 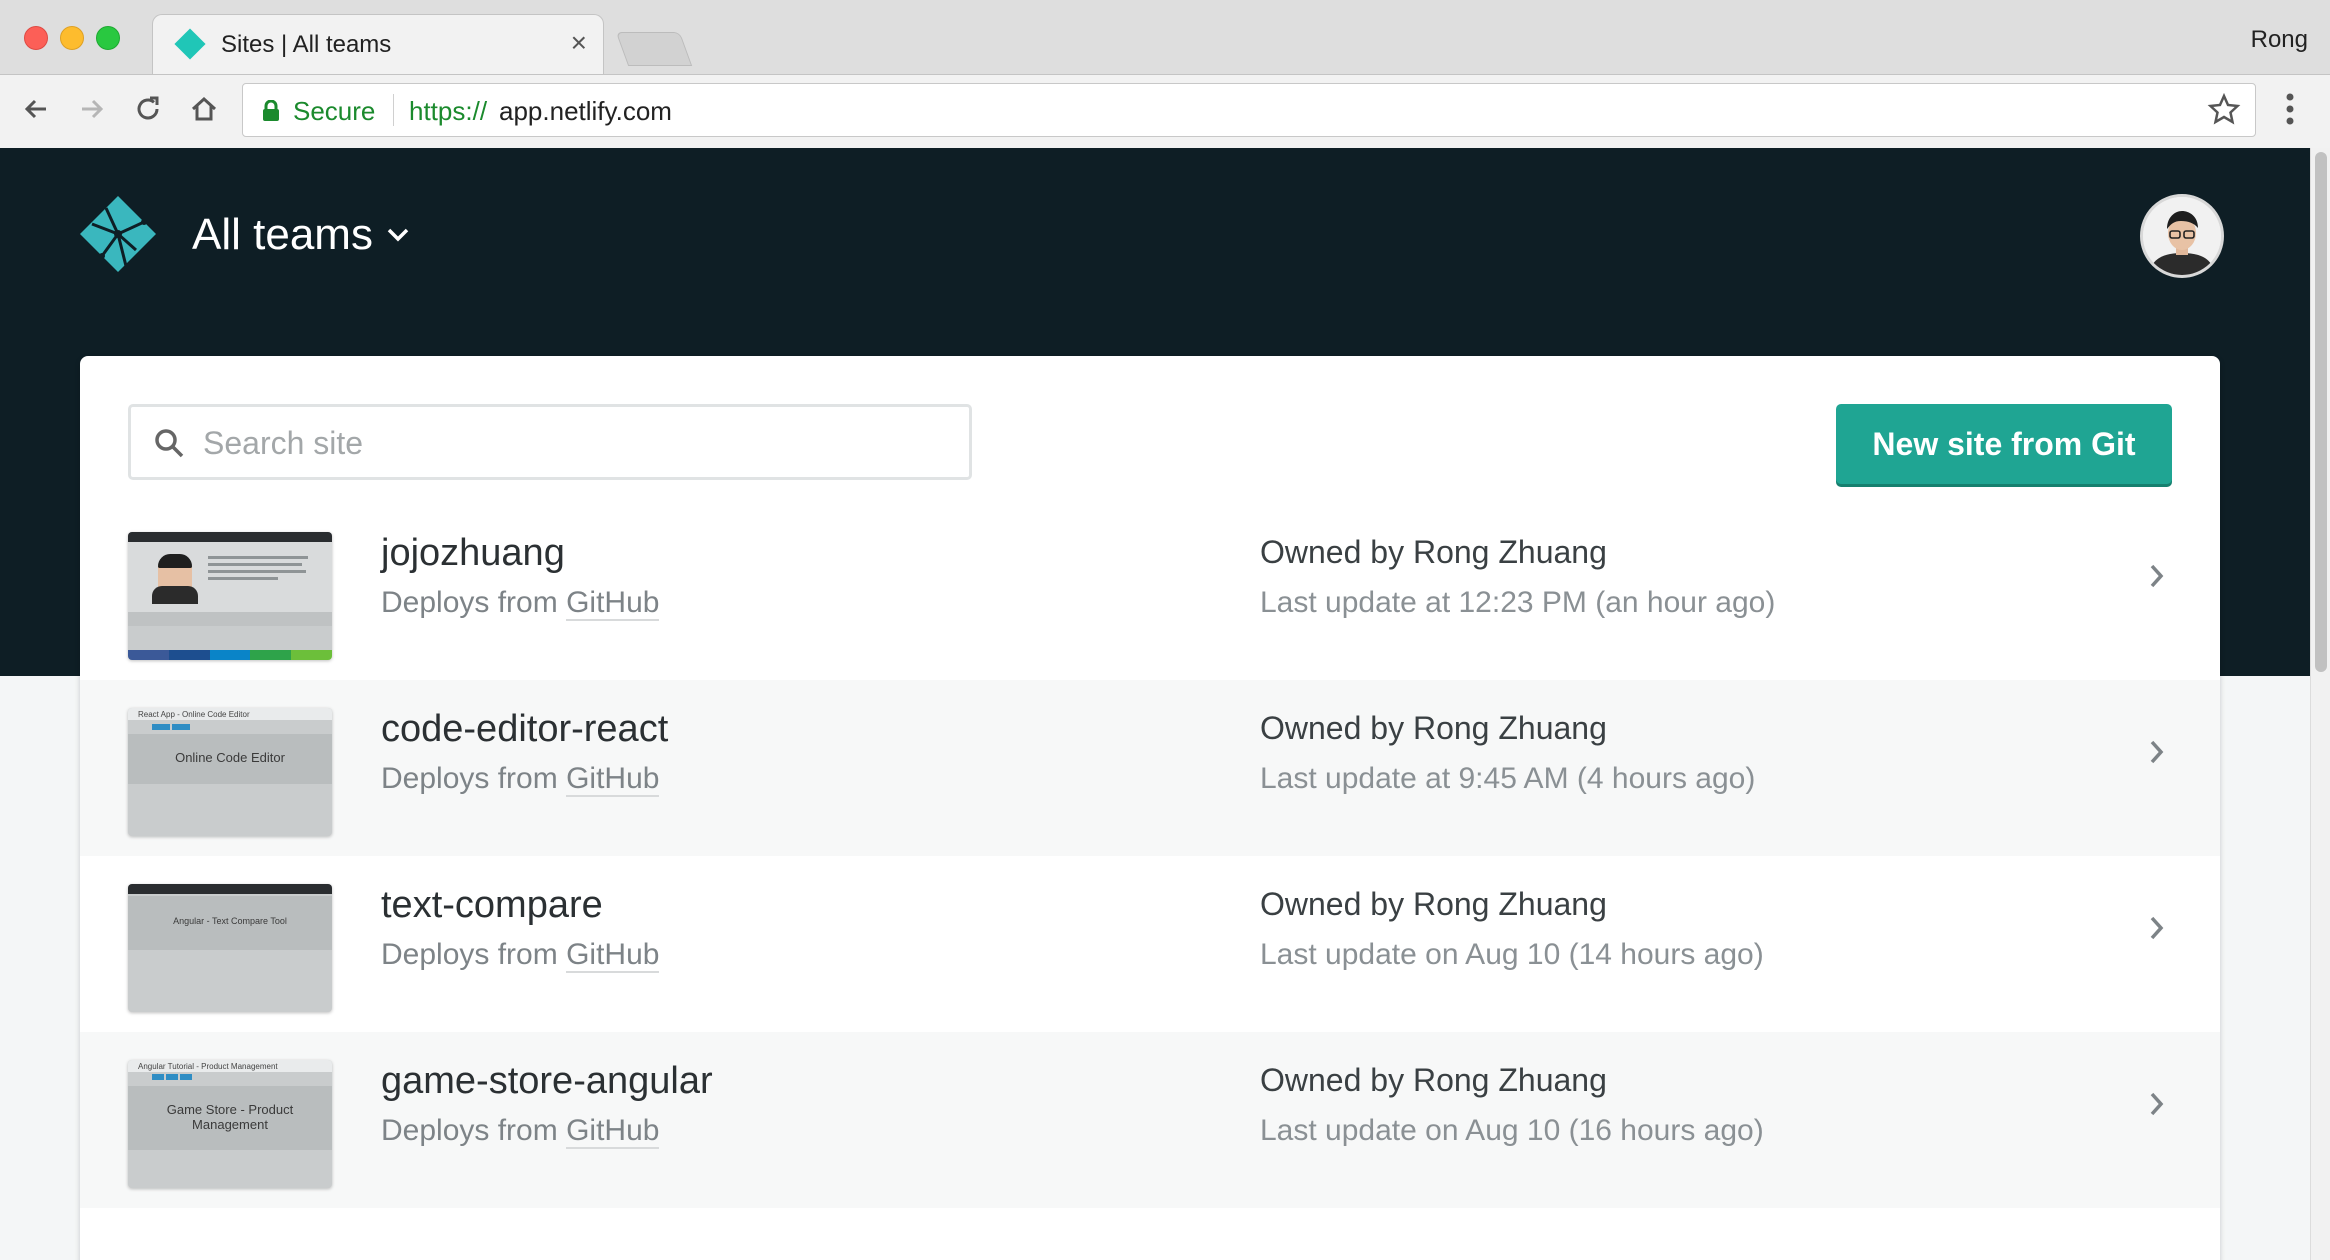 I want to click on browser-toolbar: Secure https:// app.netlify.com, so click(x=1165, y=112).